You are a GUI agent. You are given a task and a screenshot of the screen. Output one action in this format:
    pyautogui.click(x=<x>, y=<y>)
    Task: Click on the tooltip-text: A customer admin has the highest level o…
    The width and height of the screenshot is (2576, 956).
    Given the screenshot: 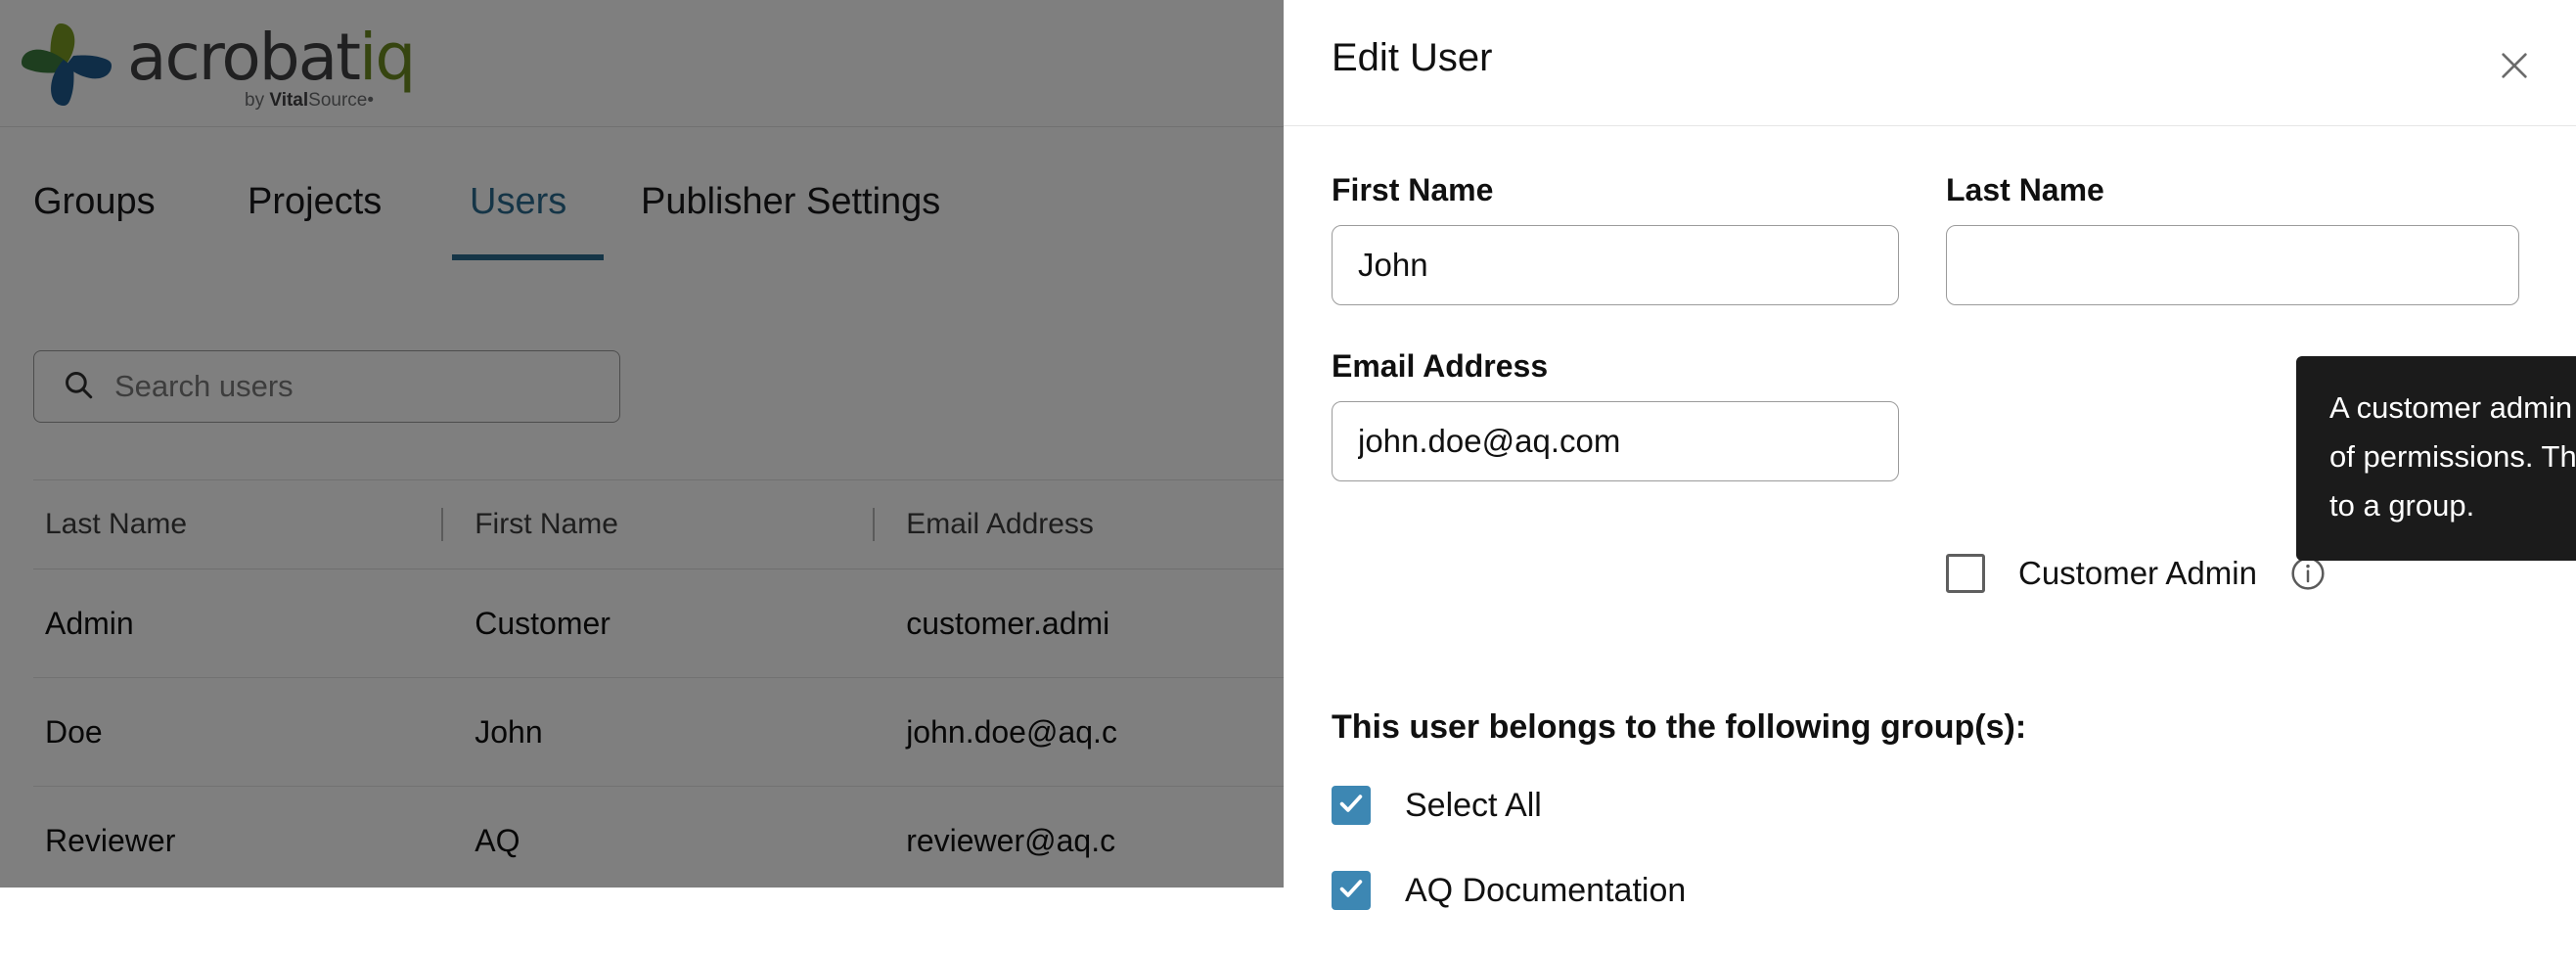 What is the action you would take?
    pyautogui.click(x=2452, y=457)
    